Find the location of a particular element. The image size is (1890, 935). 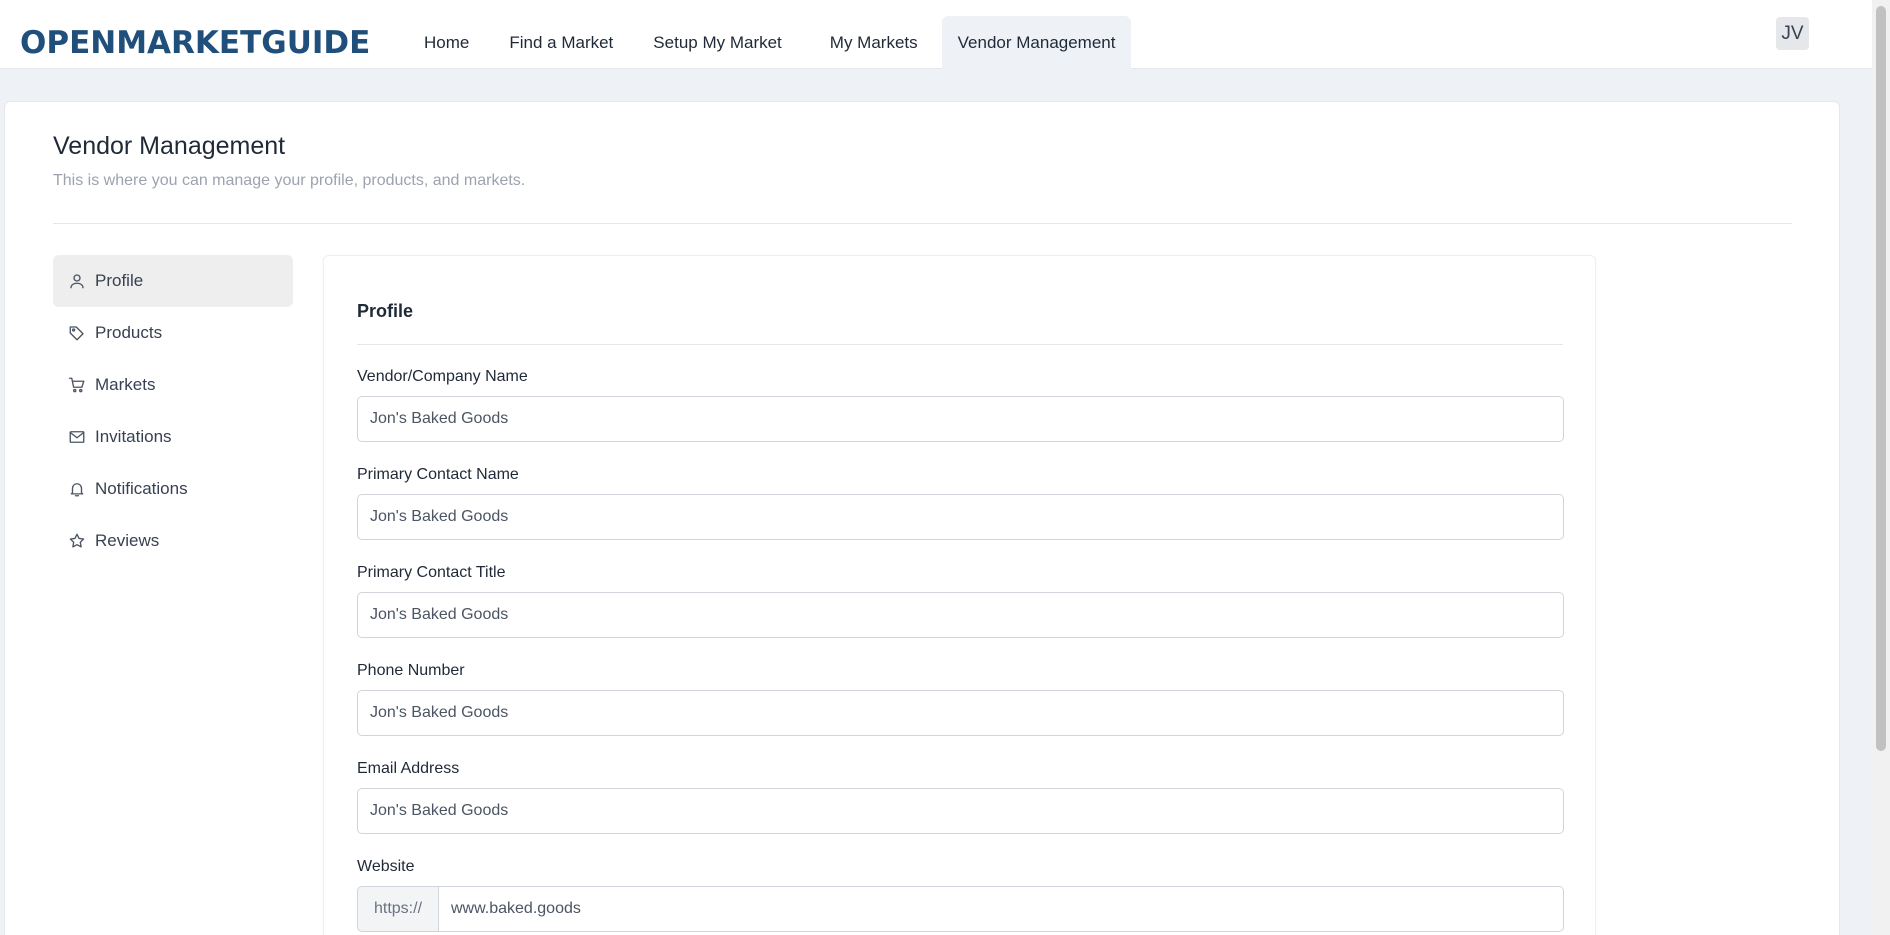

sidebar-item-products: Products is located at coordinates (173, 333).